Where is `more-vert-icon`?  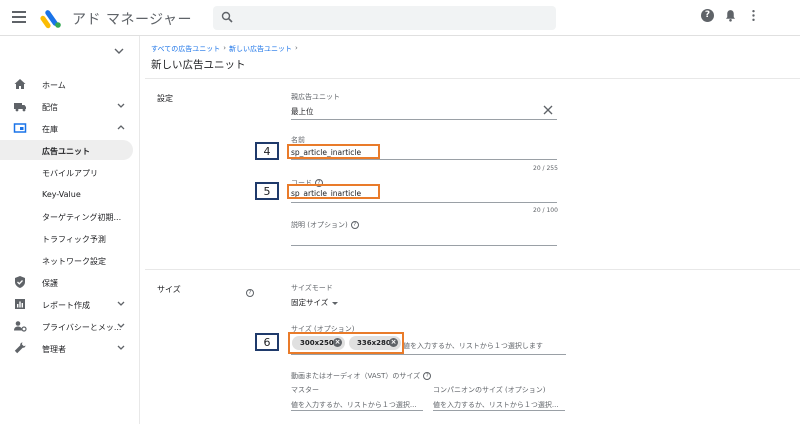
more-vert-icon is located at coordinates (753, 15).